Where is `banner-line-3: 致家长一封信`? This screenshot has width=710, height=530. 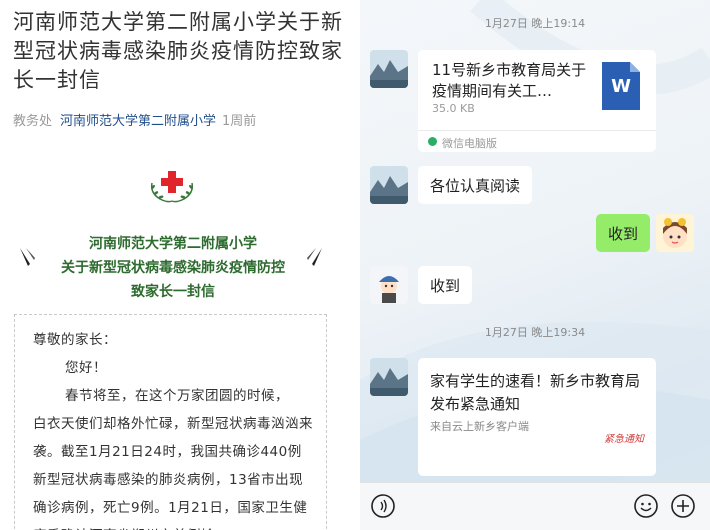 banner-line-3: 致家长一封信 is located at coordinates (173, 292).